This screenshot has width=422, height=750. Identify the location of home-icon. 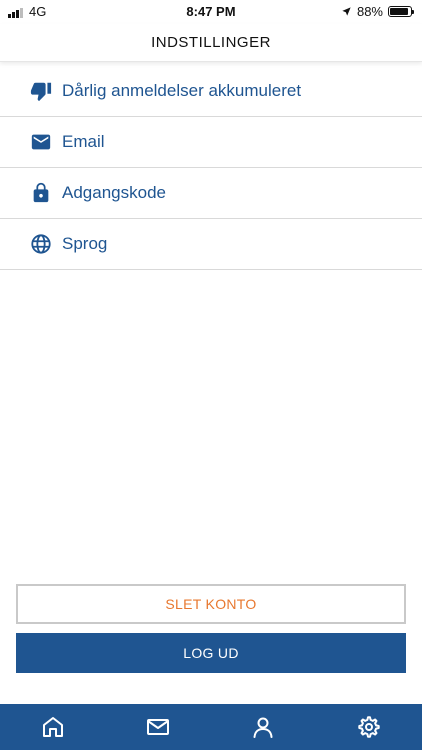
(53, 727).